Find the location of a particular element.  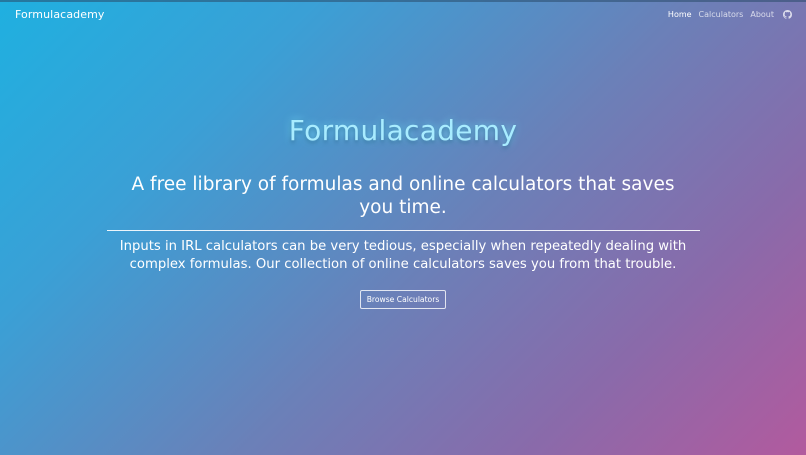

browse-calculators-button: Browse Calculators is located at coordinates (403, 299).